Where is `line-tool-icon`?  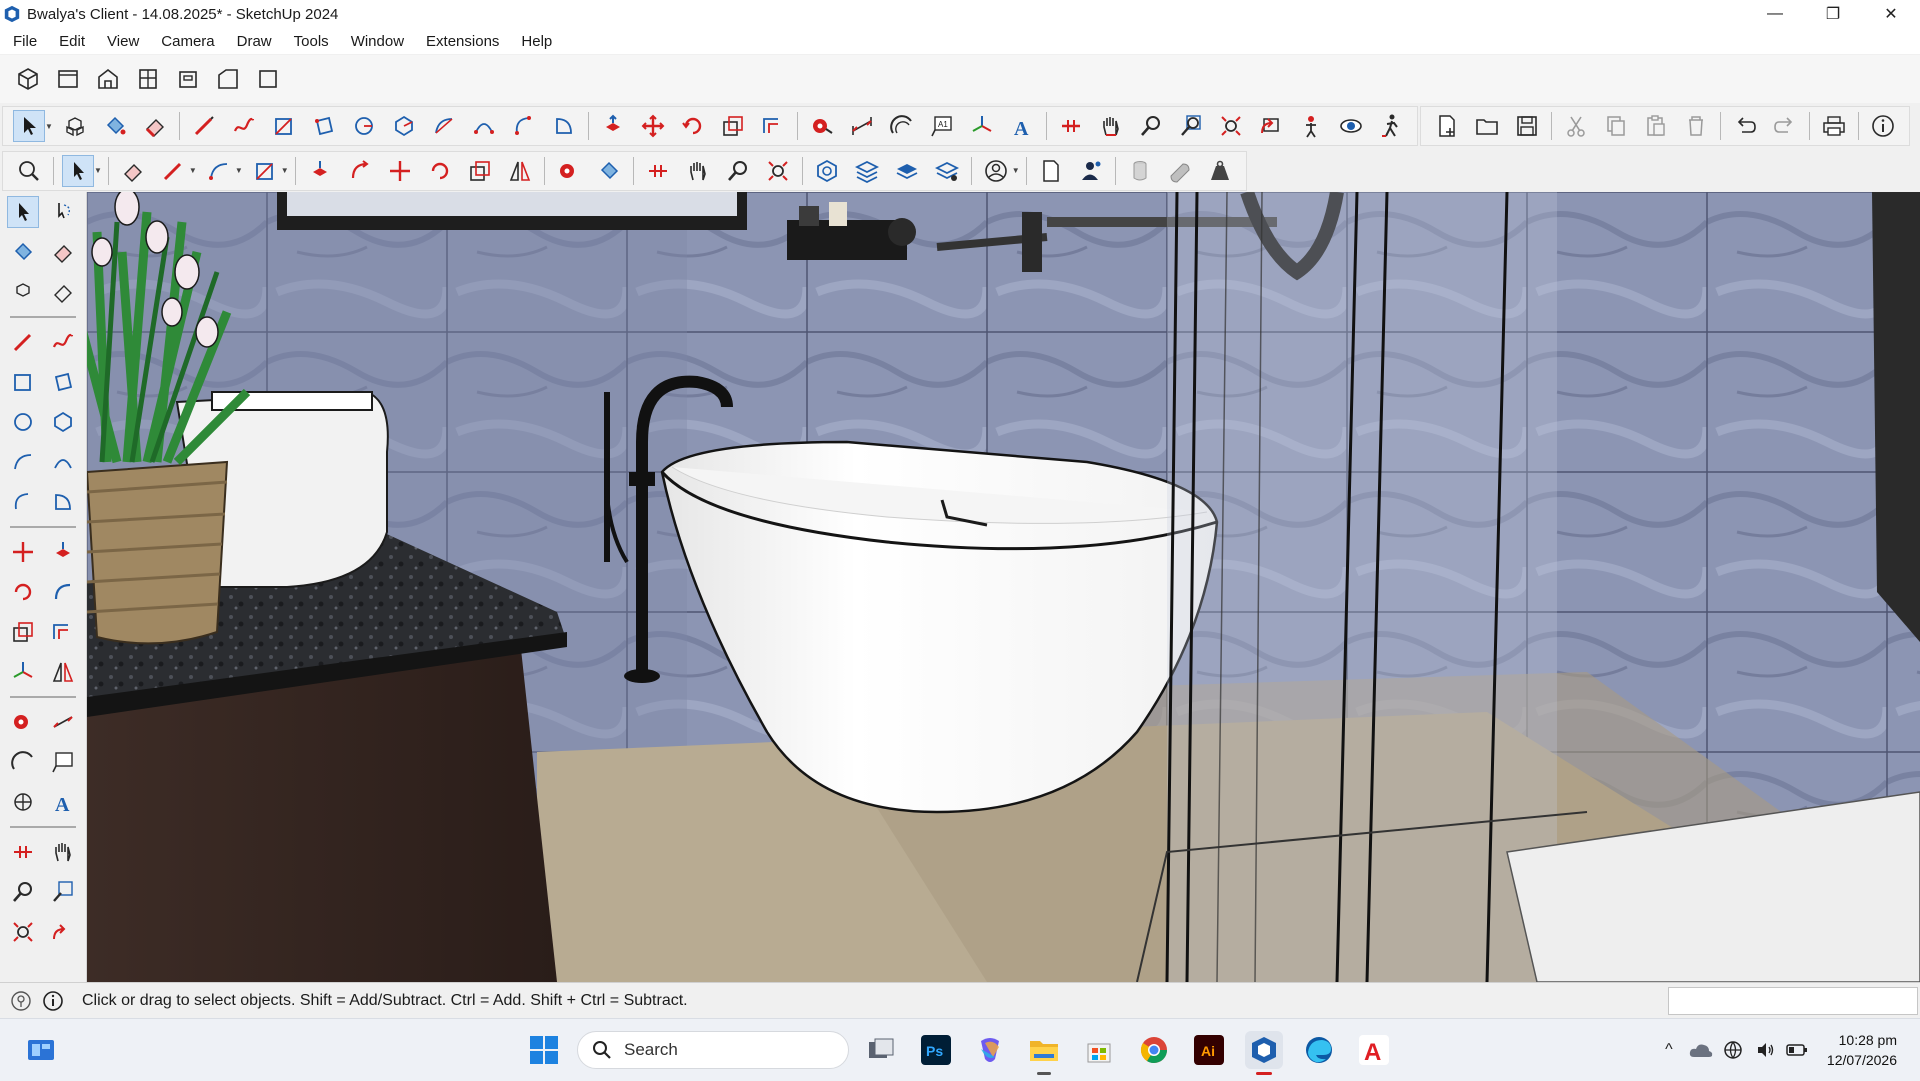 line-tool-icon is located at coordinates (204, 126).